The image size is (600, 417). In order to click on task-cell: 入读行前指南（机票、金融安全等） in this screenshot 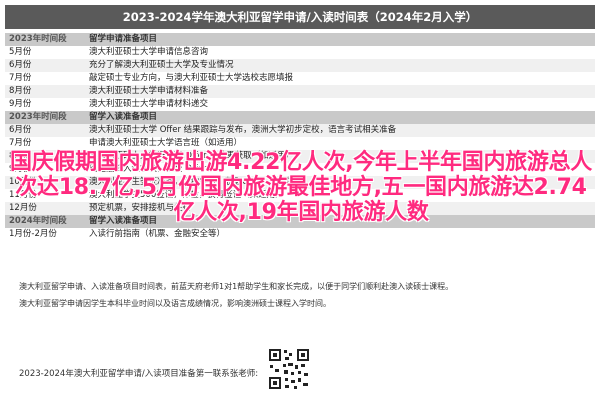, I will do `click(157, 234)`.